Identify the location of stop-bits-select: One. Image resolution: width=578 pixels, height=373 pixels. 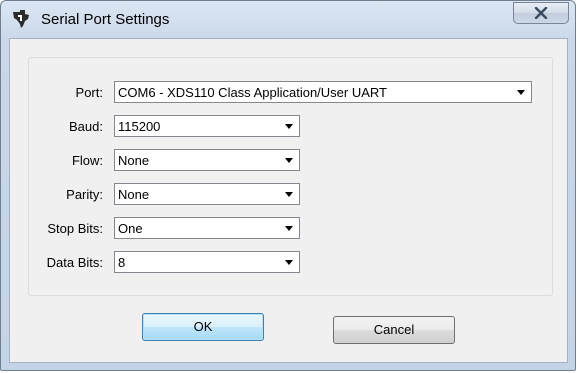
(207, 228).